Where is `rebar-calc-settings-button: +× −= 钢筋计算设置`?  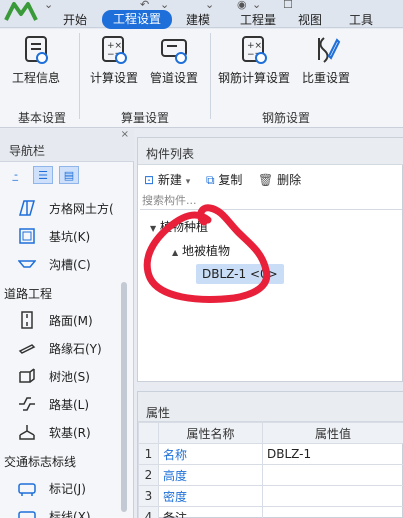
rebar-calc-settings-button: +× −= 钢筋计算设置 is located at coordinates (254, 60).